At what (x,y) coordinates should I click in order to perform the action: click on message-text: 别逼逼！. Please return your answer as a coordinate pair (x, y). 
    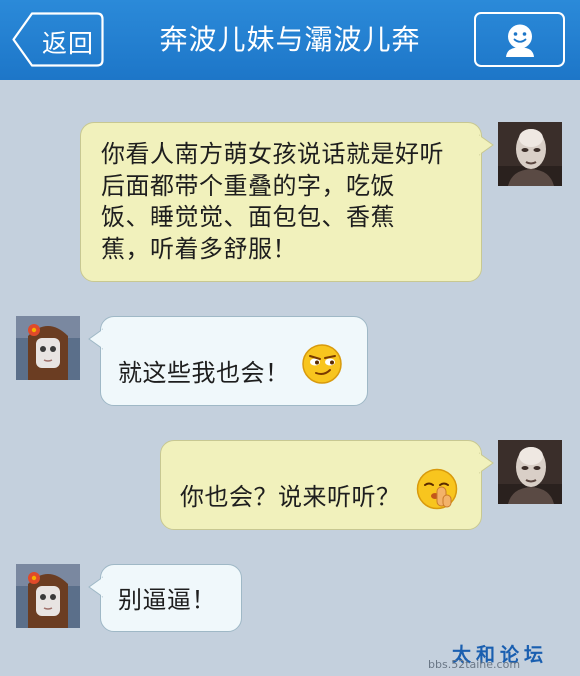
    Looking at the image, I should click on (167, 600).